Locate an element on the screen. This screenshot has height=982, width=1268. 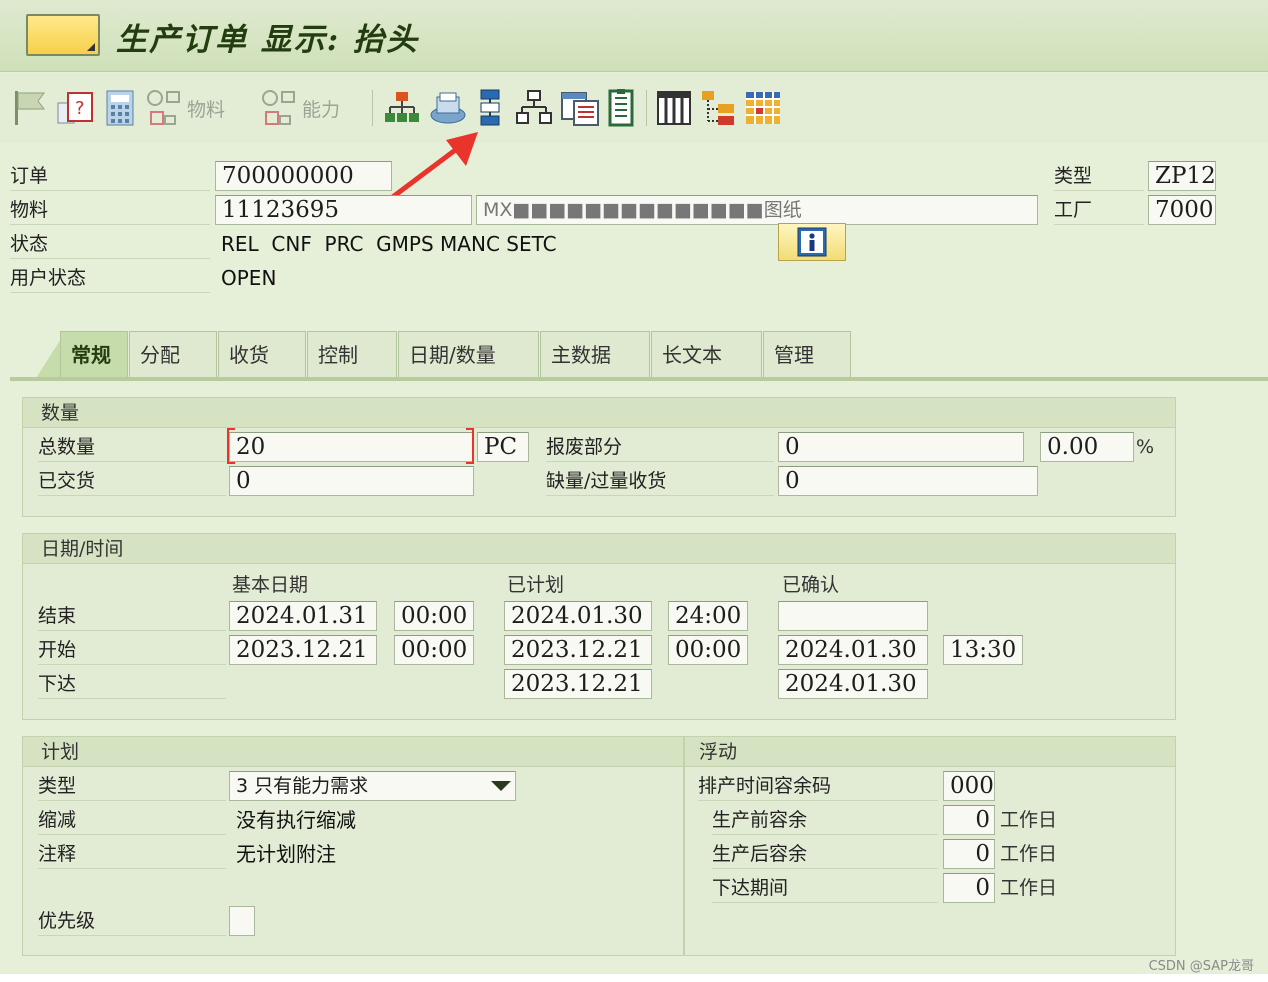
toolbar-separator is located at coordinates (646, 108).